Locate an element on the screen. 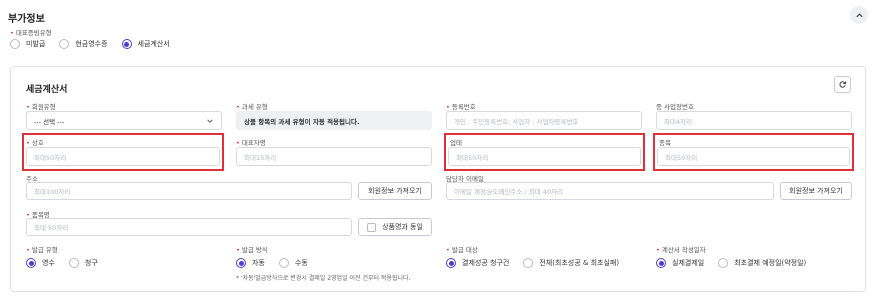  company-name-label: • 상호 is located at coordinates (35, 143).